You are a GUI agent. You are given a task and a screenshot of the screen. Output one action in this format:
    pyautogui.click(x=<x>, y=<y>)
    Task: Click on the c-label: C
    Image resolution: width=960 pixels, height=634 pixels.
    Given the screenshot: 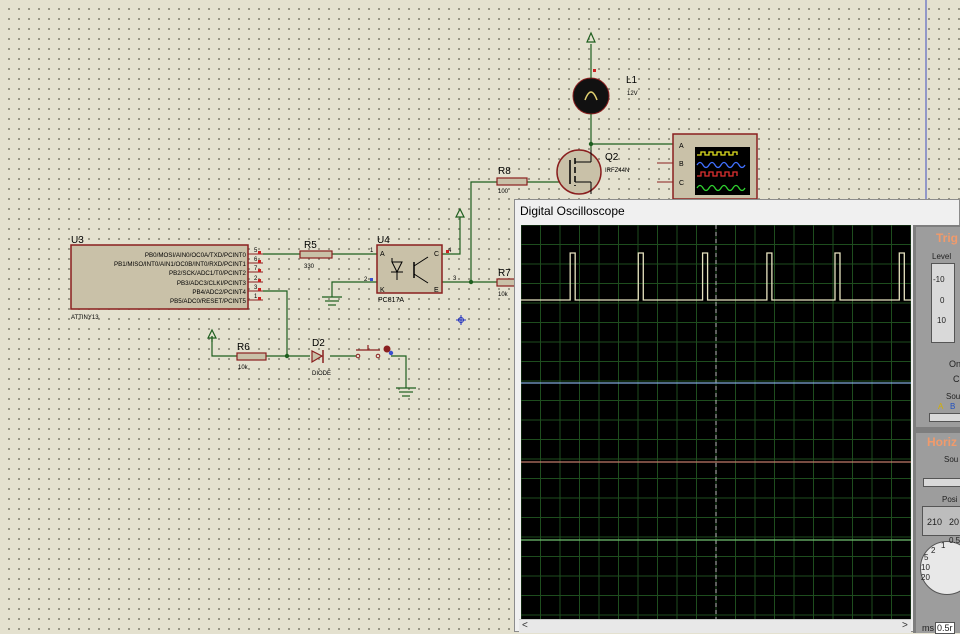 What is the action you would take?
    pyautogui.click(x=956, y=379)
    